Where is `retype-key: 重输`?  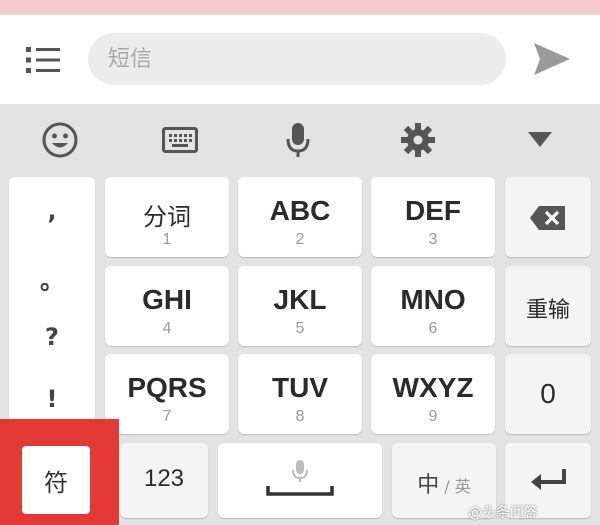
retype-key: 重输 is located at coordinates (548, 306).